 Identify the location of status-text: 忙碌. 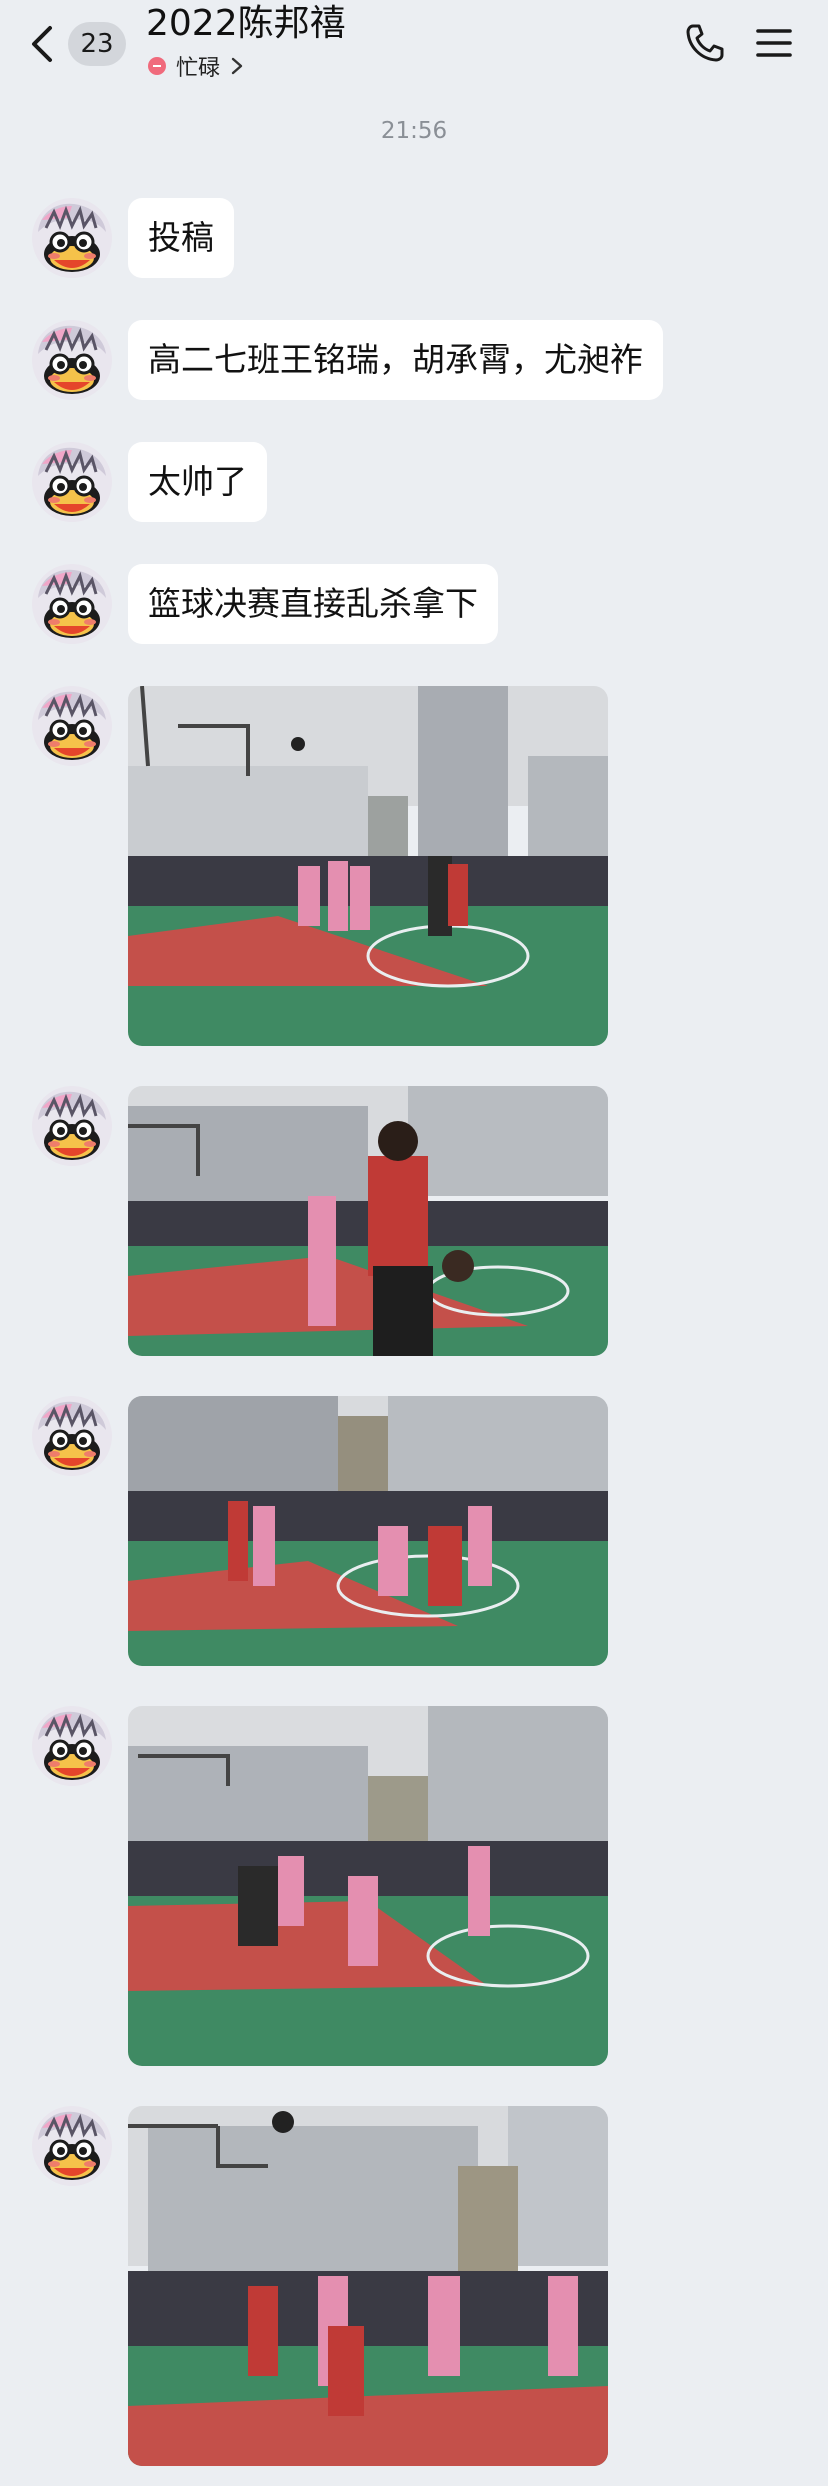
(198, 68).